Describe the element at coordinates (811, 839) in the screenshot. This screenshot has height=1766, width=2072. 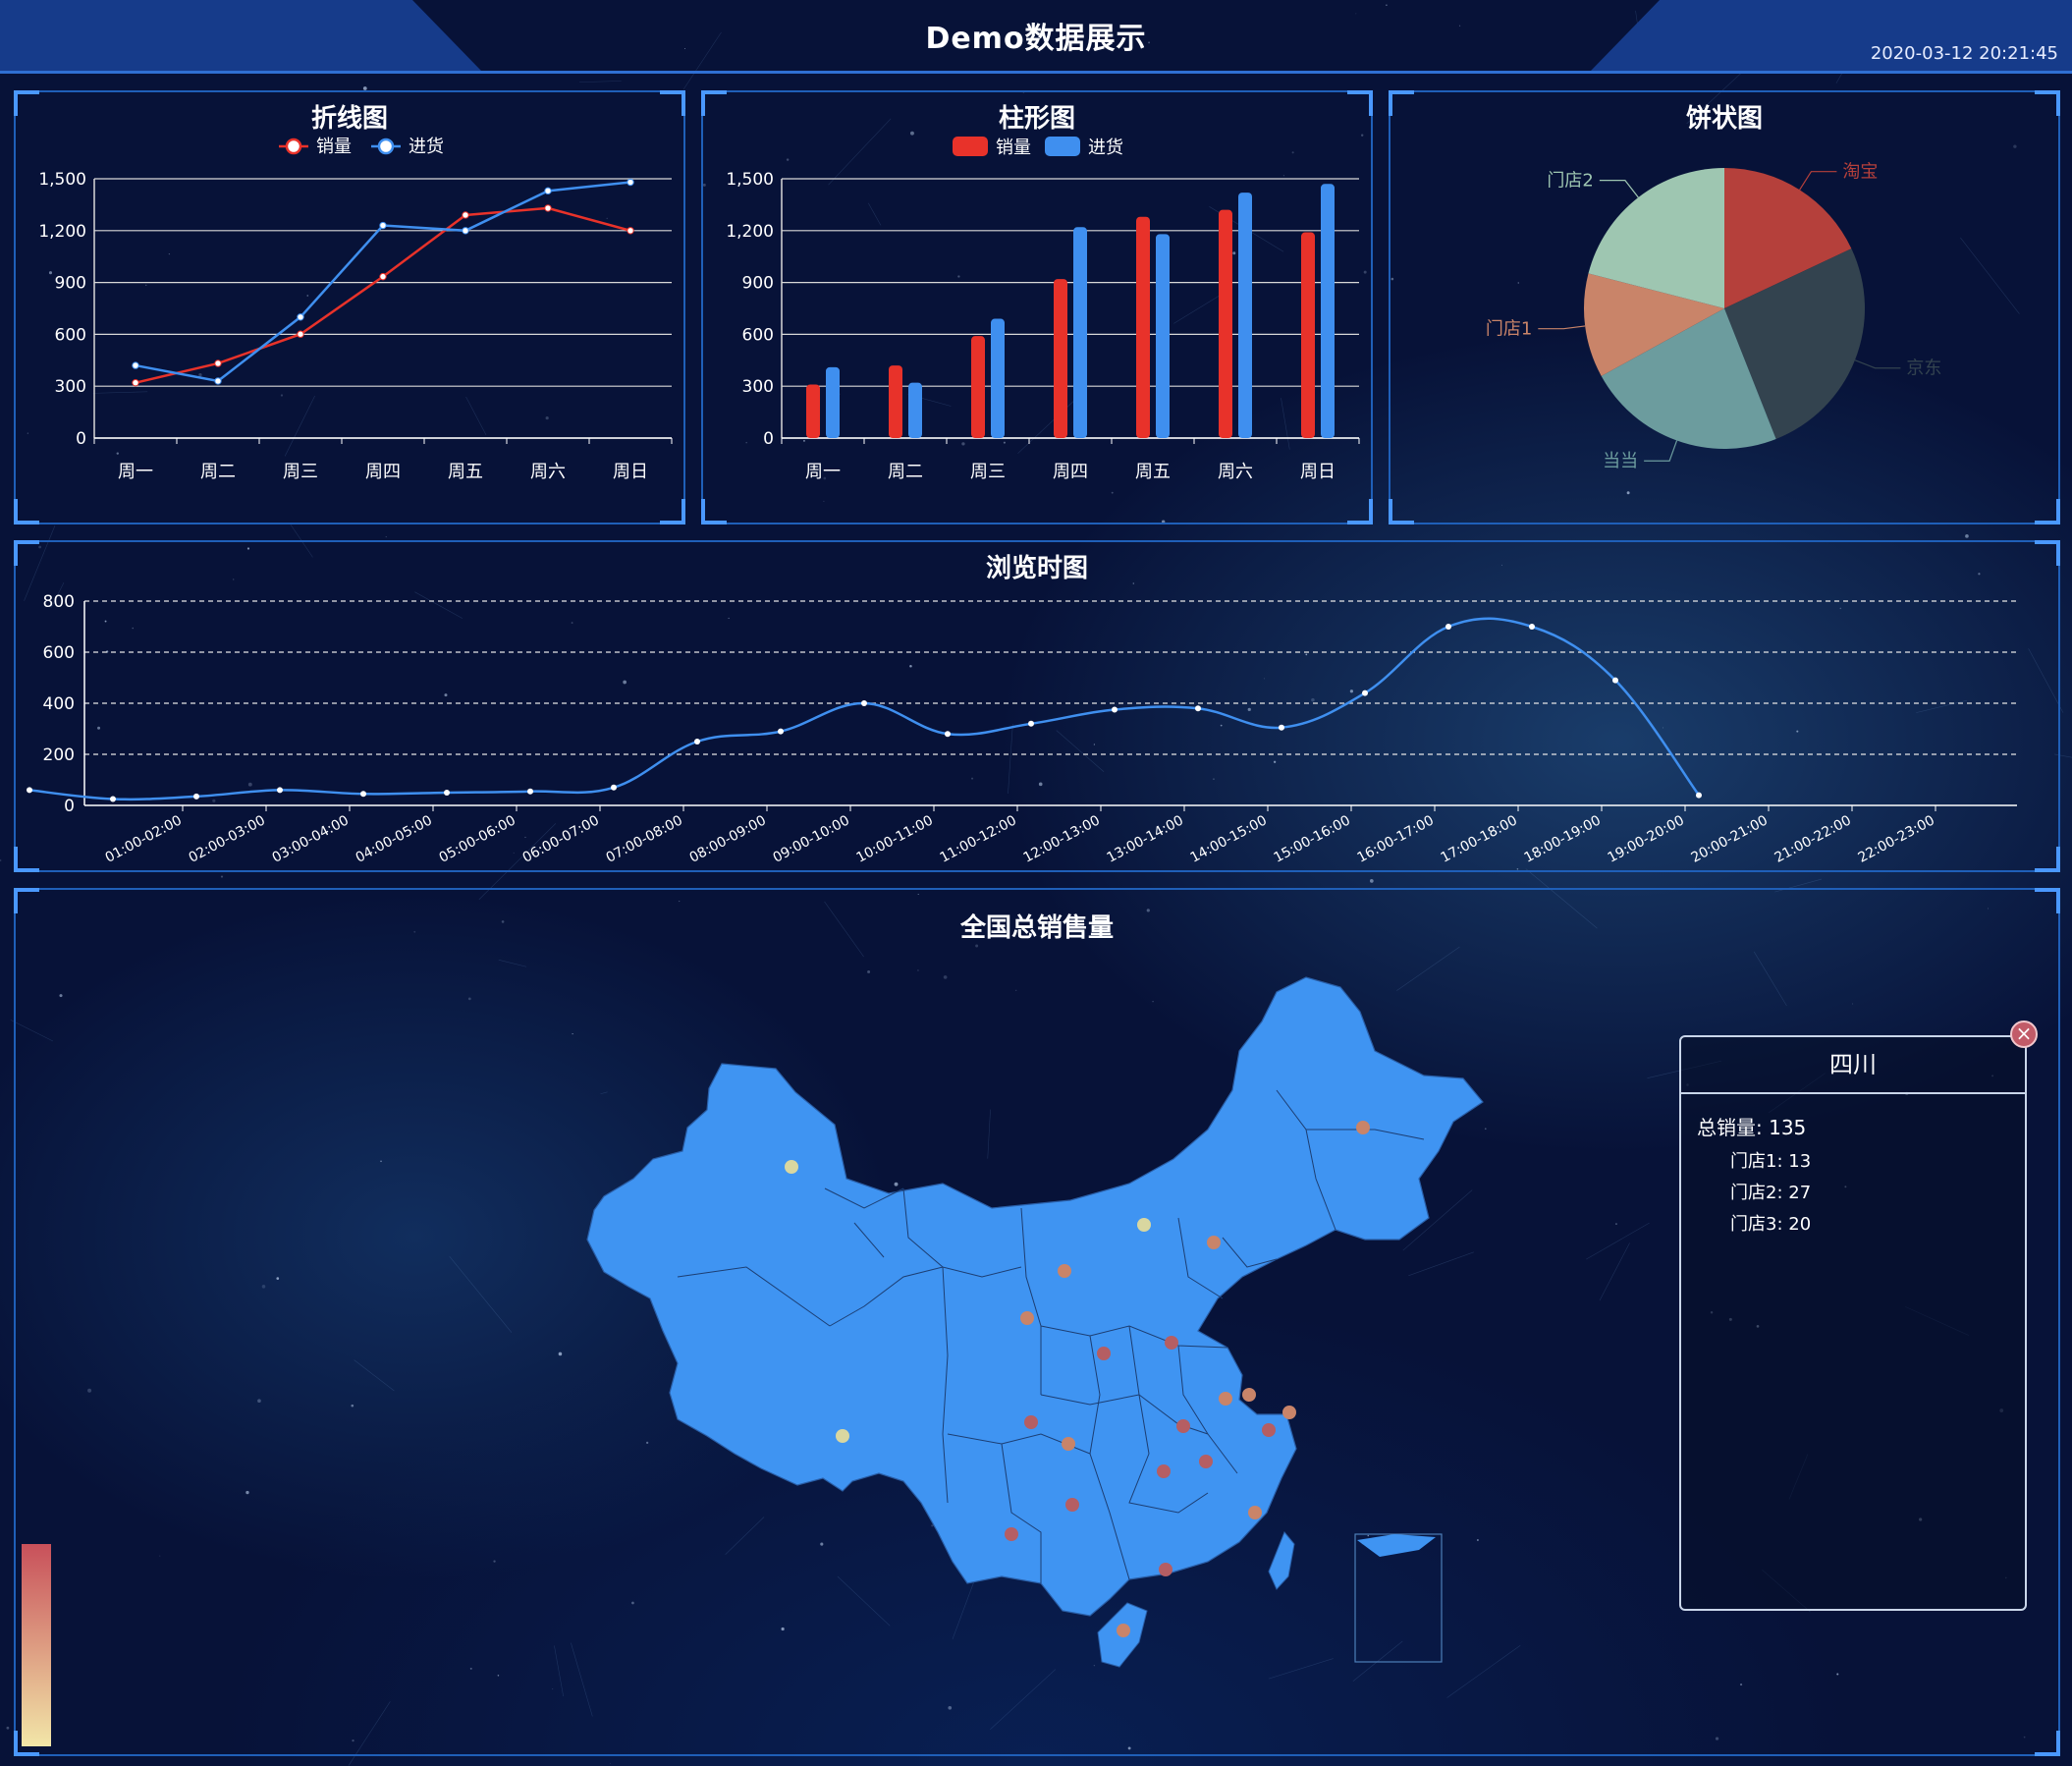
I see `x-tick-label: 09:00-10:00` at that location.